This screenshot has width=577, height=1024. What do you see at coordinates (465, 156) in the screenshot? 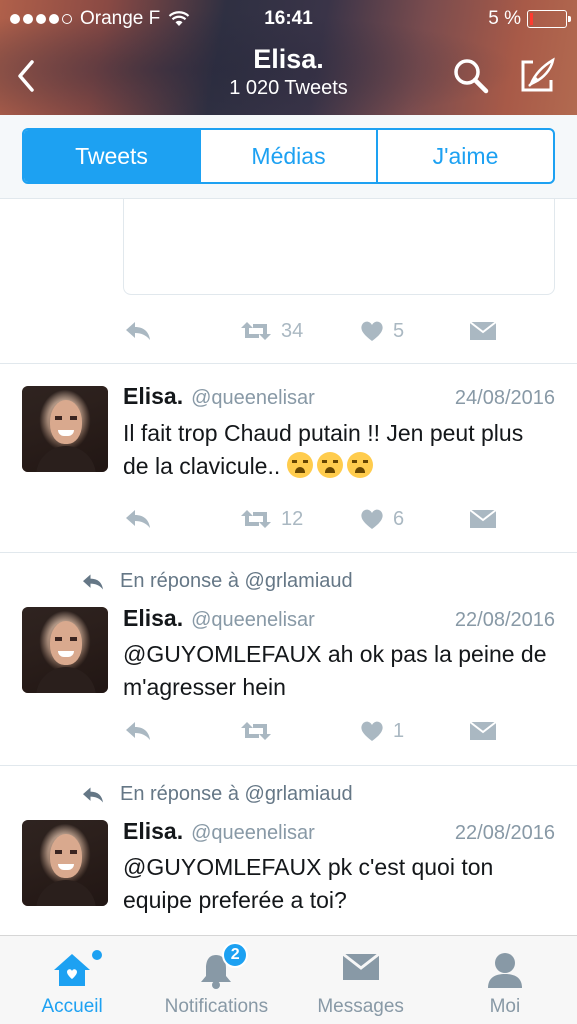
I see `tab-likes: J'aime` at bounding box center [465, 156].